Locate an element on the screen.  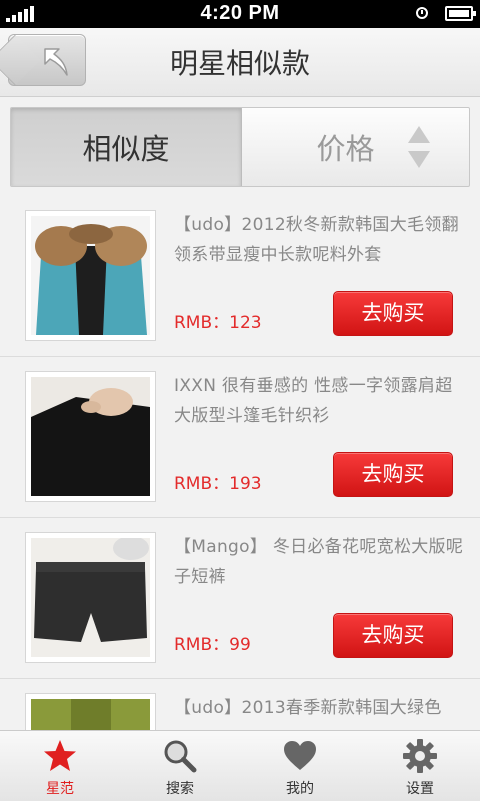
product-price: RMB：193 is located at coordinates (218, 484).